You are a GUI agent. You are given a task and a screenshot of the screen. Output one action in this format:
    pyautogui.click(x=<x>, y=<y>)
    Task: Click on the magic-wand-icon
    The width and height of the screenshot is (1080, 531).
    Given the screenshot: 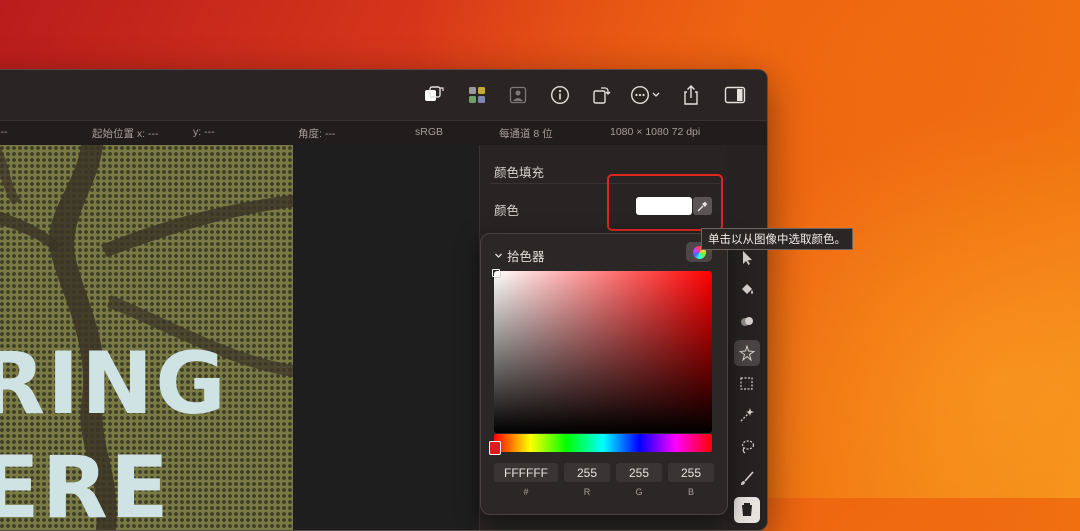 What is the action you would take?
    pyautogui.click(x=747, y=415)
    